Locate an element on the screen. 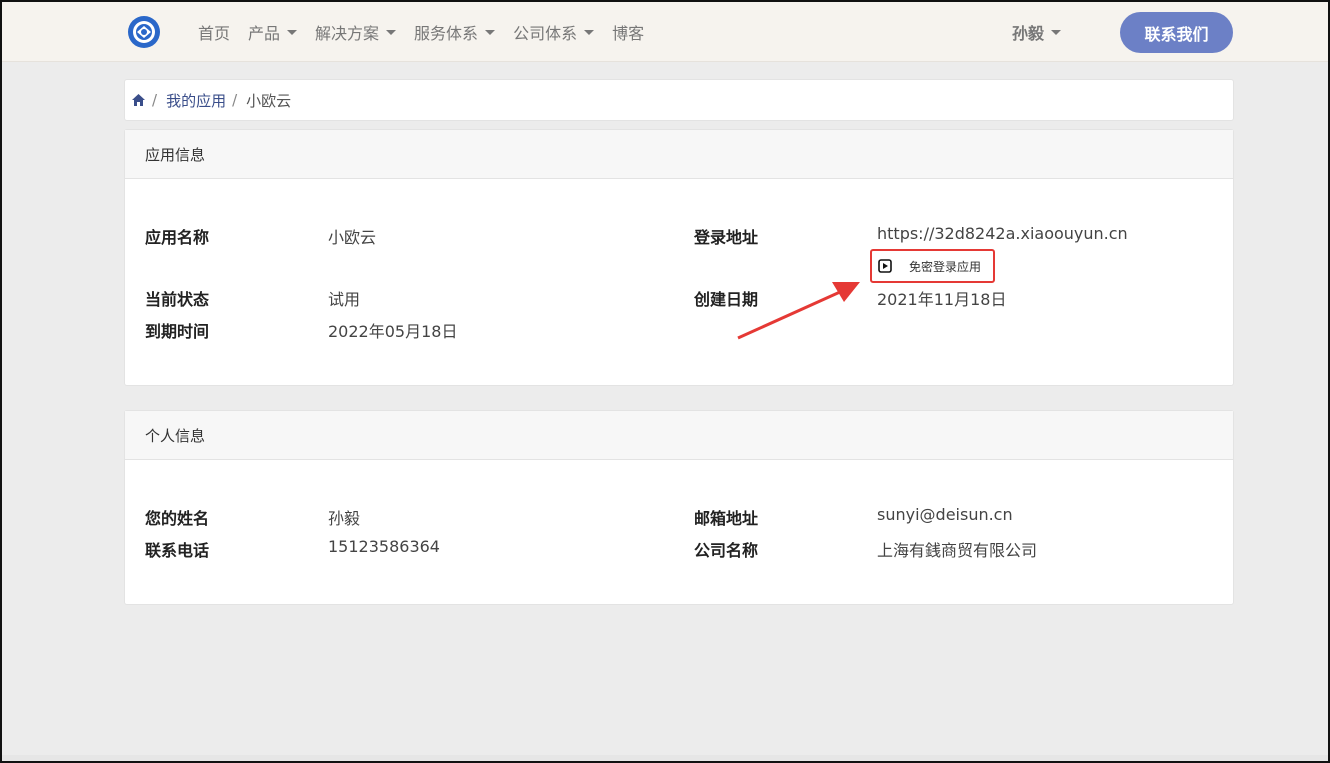 Image resolution: width=1330 pixels, height=763 pixels. contact-us-button: 联系我们 is located at coordinates (1176, 32).